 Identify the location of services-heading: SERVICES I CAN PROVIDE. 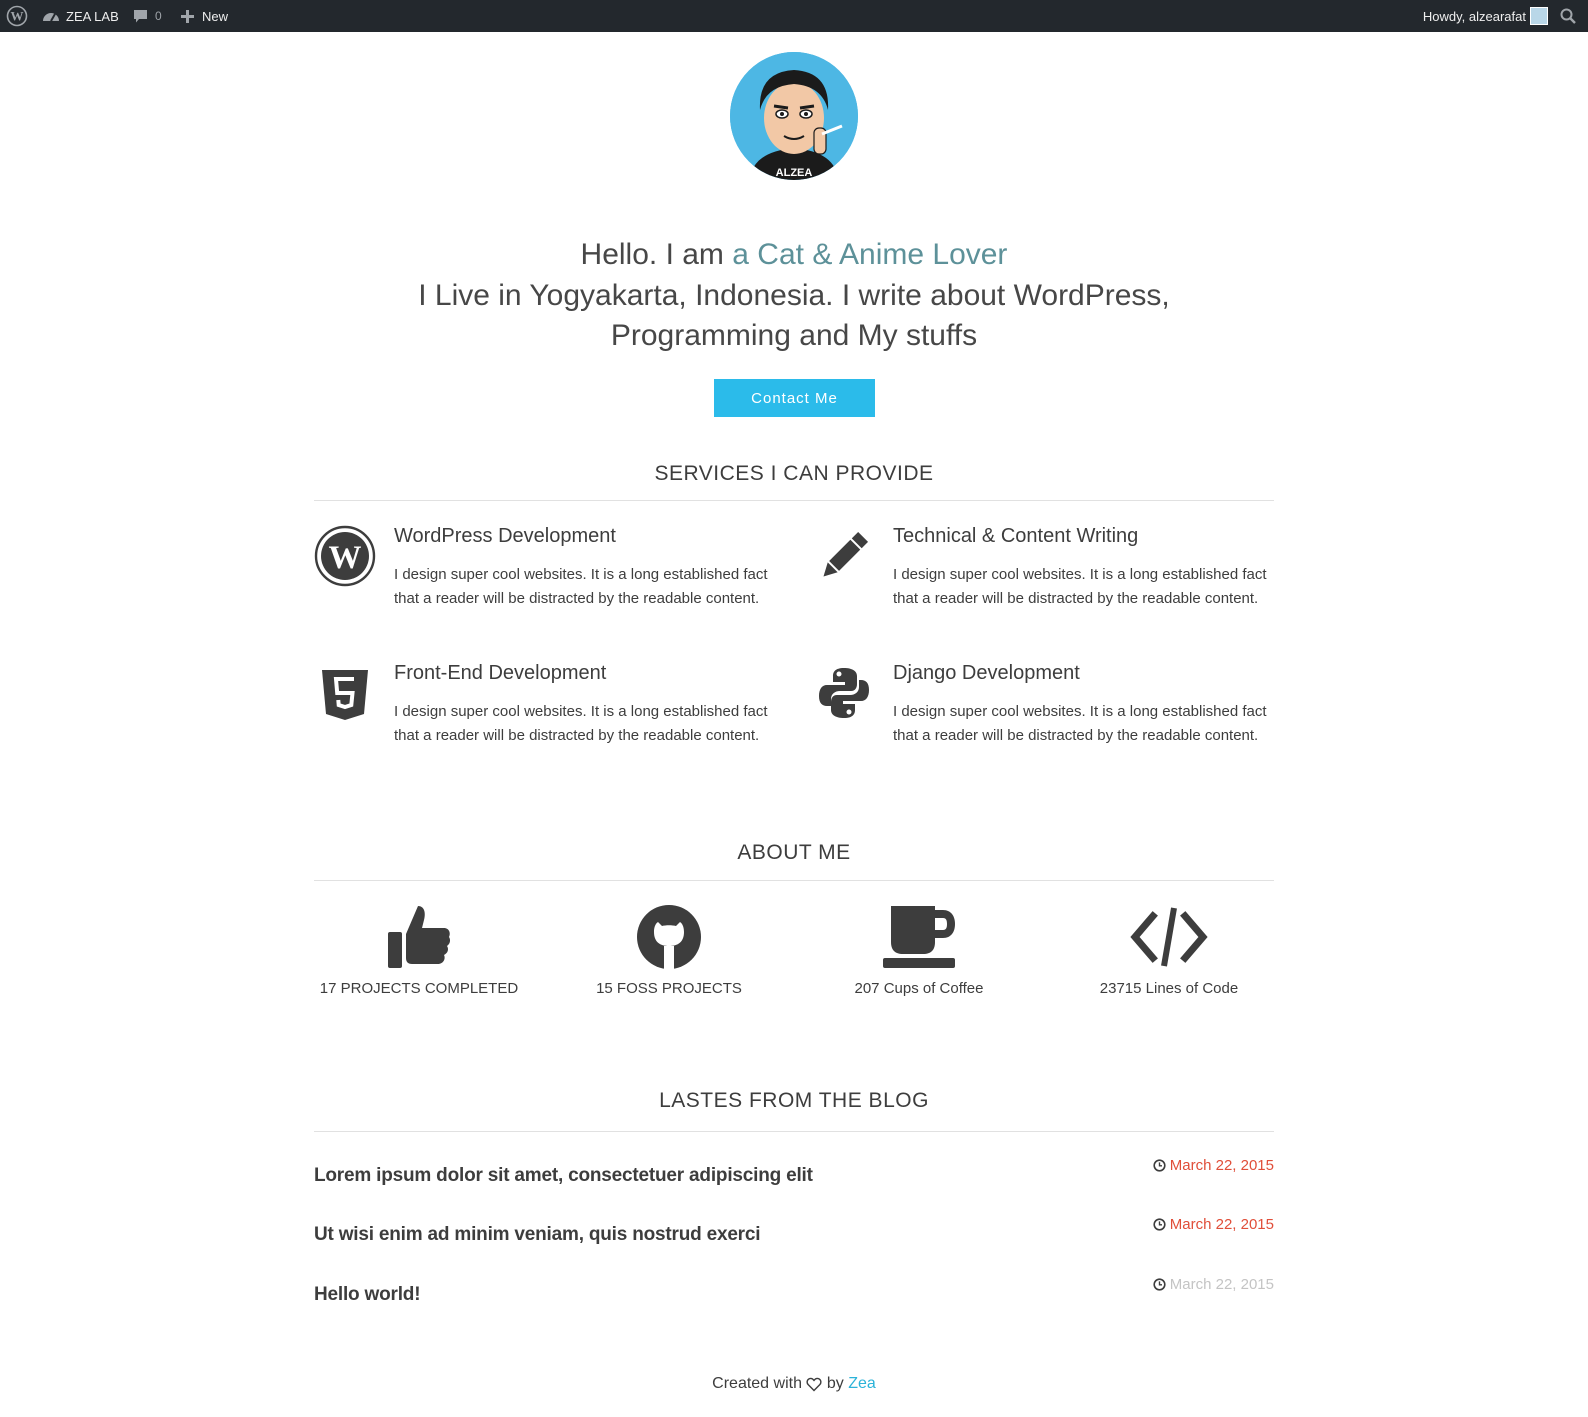
(794, 473).